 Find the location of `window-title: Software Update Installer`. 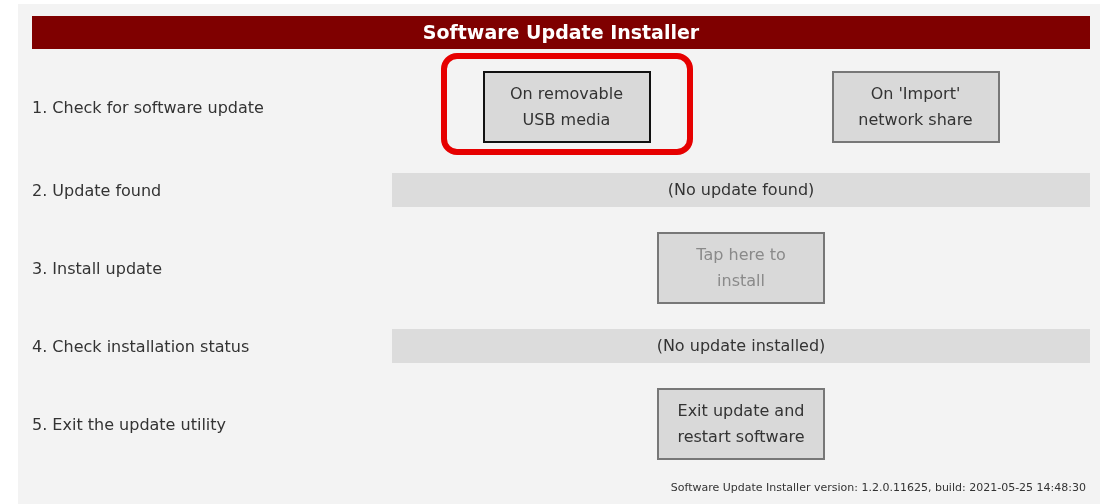

window-title: Software Update Installer is located at coordinates (561, 32).